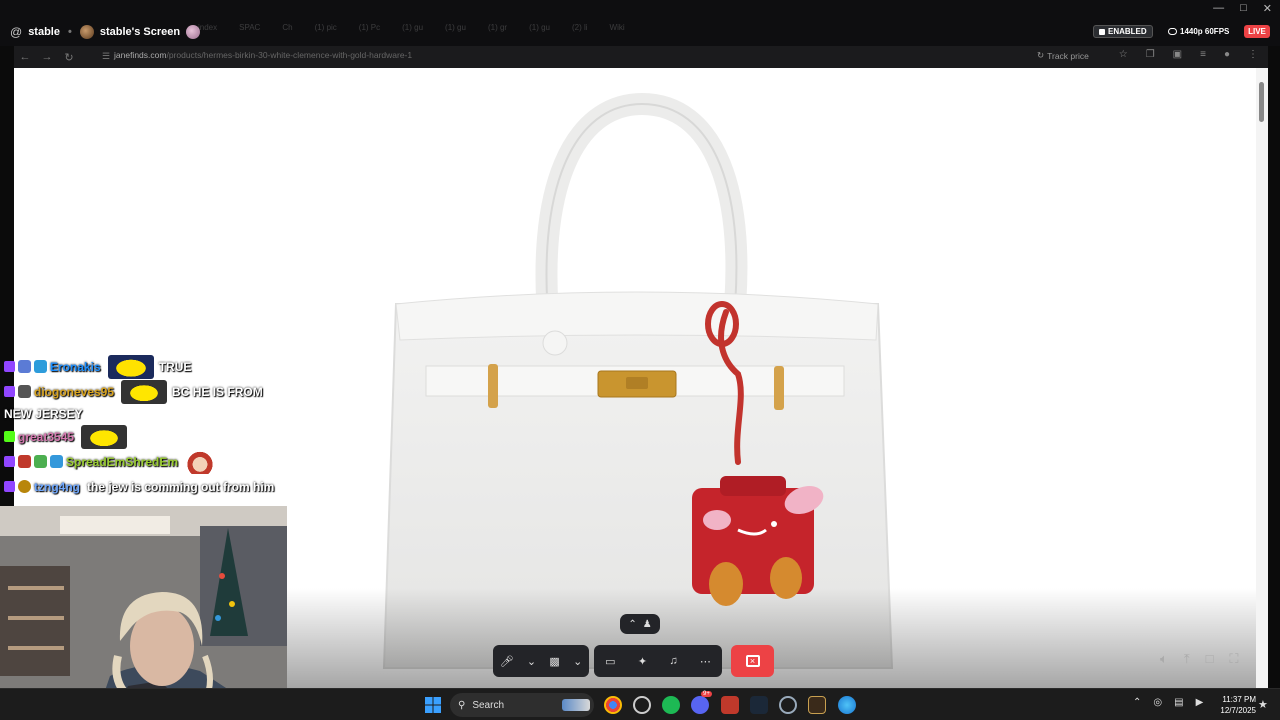 The image size is (1280, 720). Describe the element at coordinates (106, 56) in the screenshot. I see `site-info-icon: ☰` at that location.